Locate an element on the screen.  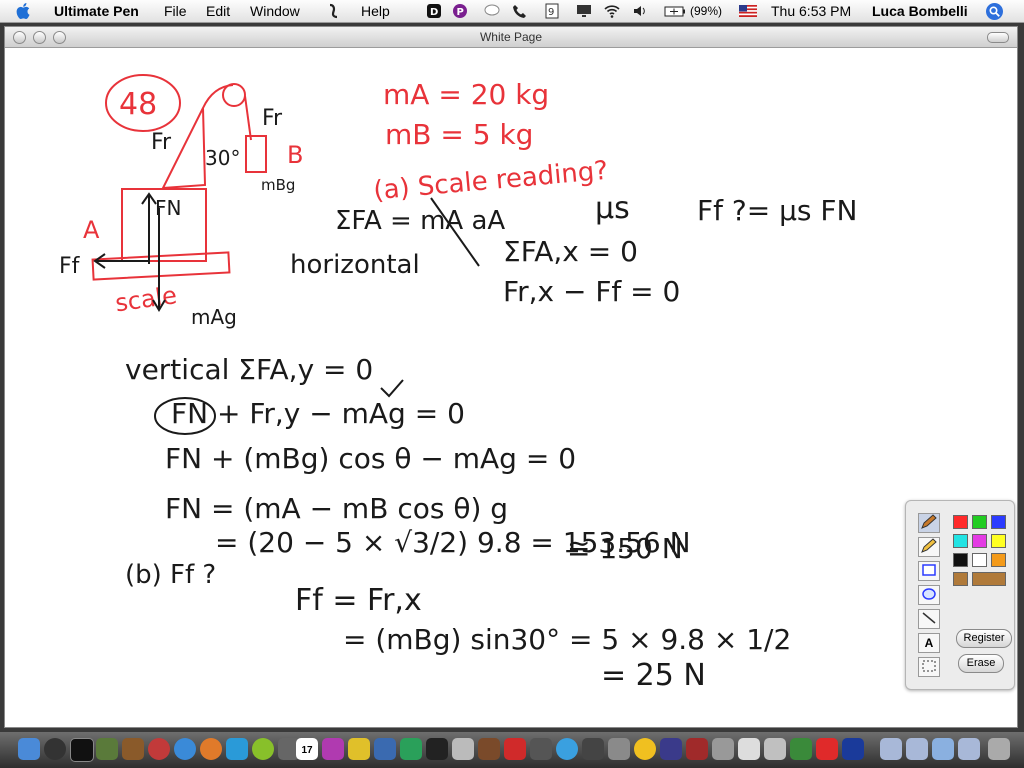
eq-vertical: vertical ΣFA,y = 0 is located at coordinates (249, 369).